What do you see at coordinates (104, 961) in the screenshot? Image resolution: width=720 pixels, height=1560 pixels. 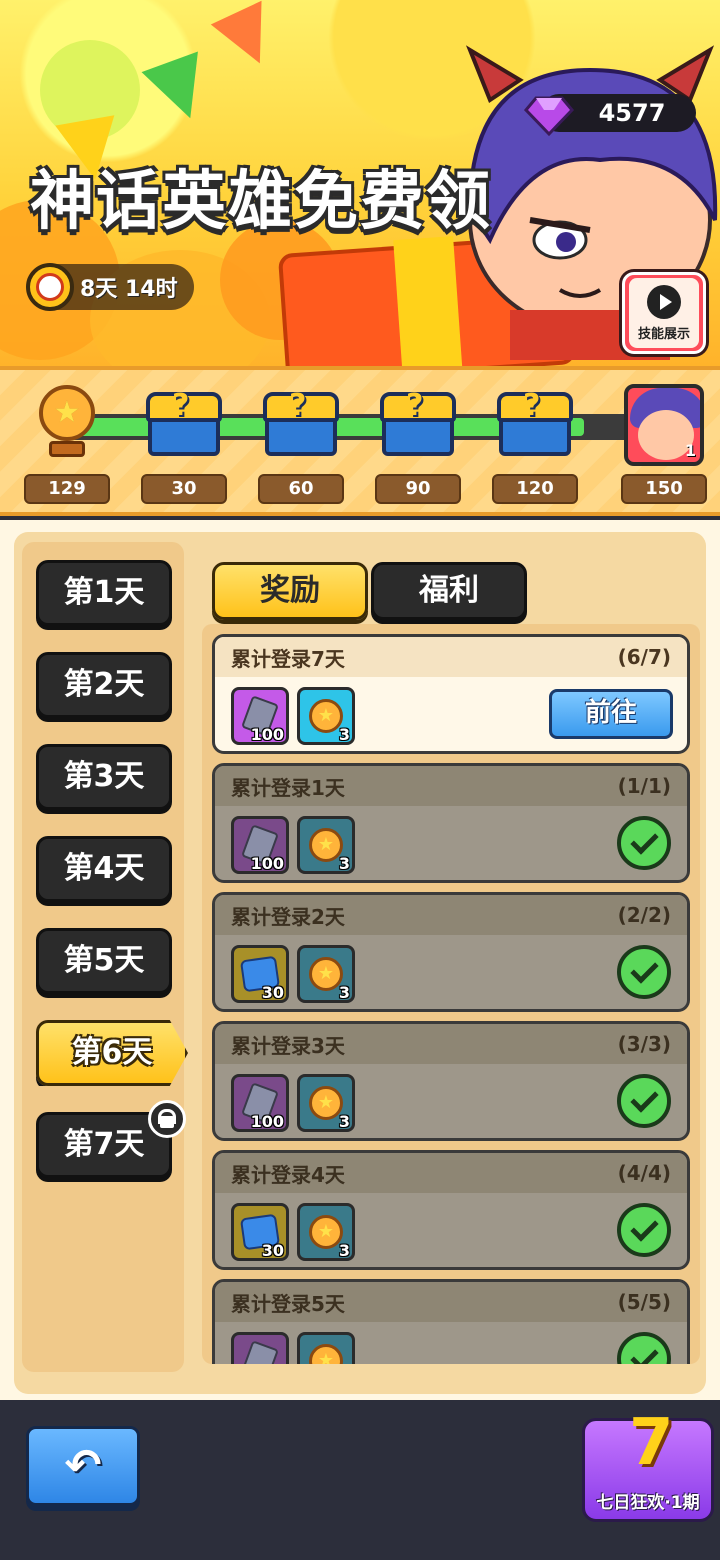 I see `day-tab-5: 第5天` at bounding box center [104, 961].